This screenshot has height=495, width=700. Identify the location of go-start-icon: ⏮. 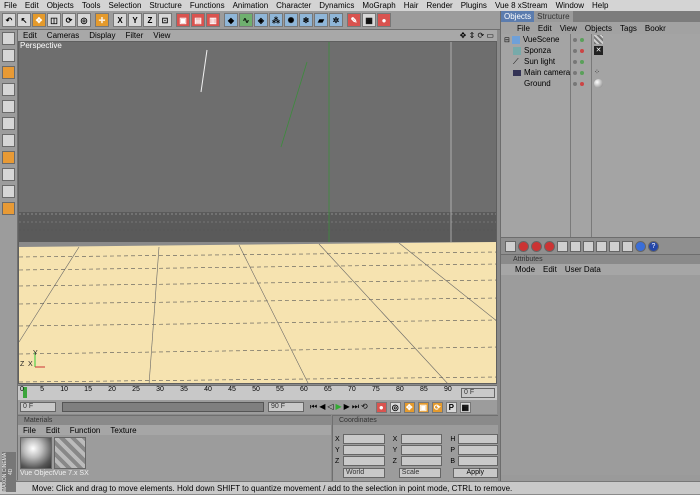
(313, 407).